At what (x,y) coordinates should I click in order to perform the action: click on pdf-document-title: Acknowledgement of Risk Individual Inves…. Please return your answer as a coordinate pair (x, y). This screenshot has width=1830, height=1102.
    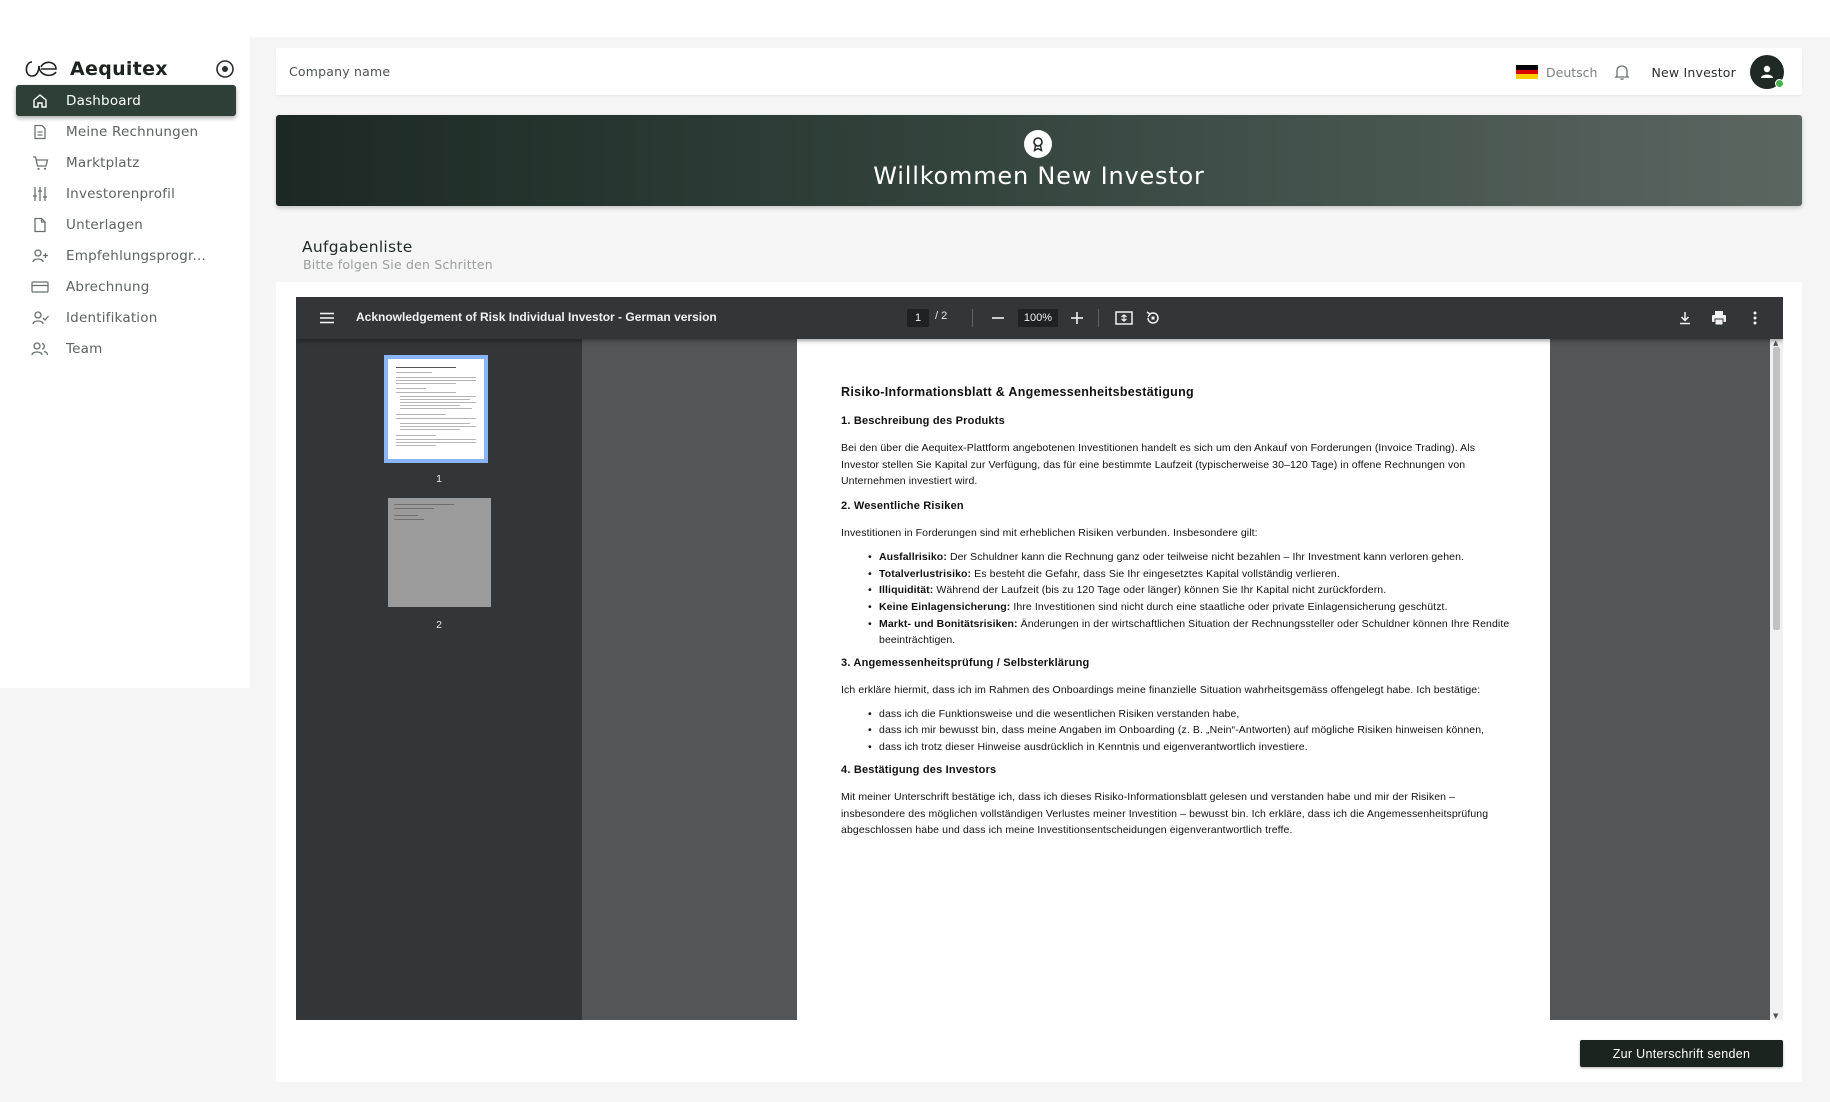
    Looking at the image, I should click on (536, 317).